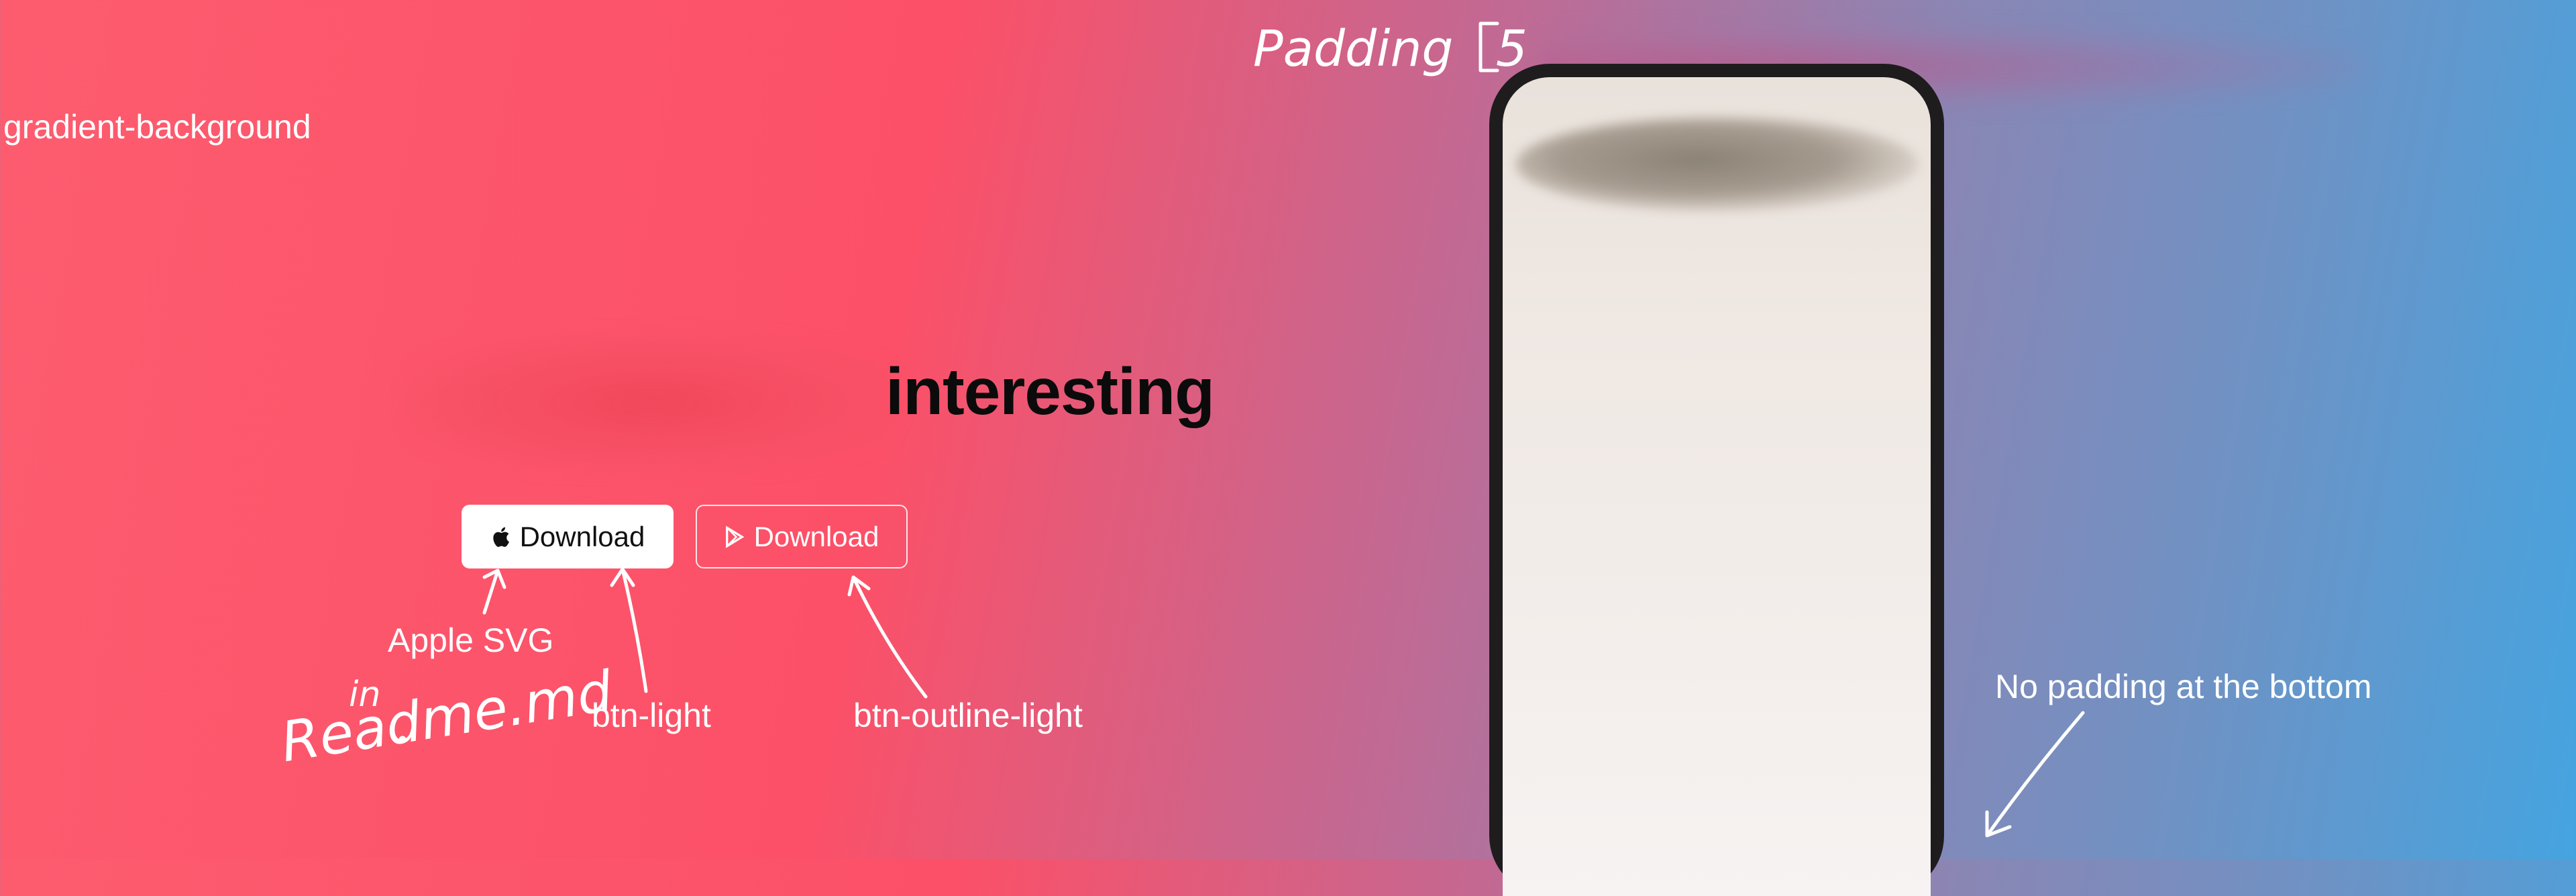  What do you see at coordinates (157, 127) in the screenshot?
I see `gradient-background-label: gradient-background` at bounding box center [157, 127].